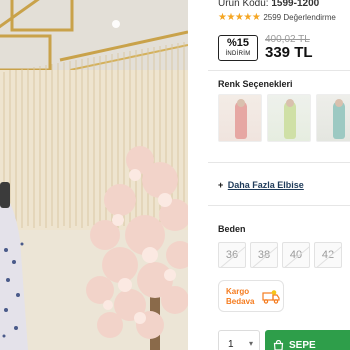 The height and width of the screenshot is (350, 350). Describe the element at coordinates (221, 185) in the screenshot. I see `plus-icon: +` at that location.